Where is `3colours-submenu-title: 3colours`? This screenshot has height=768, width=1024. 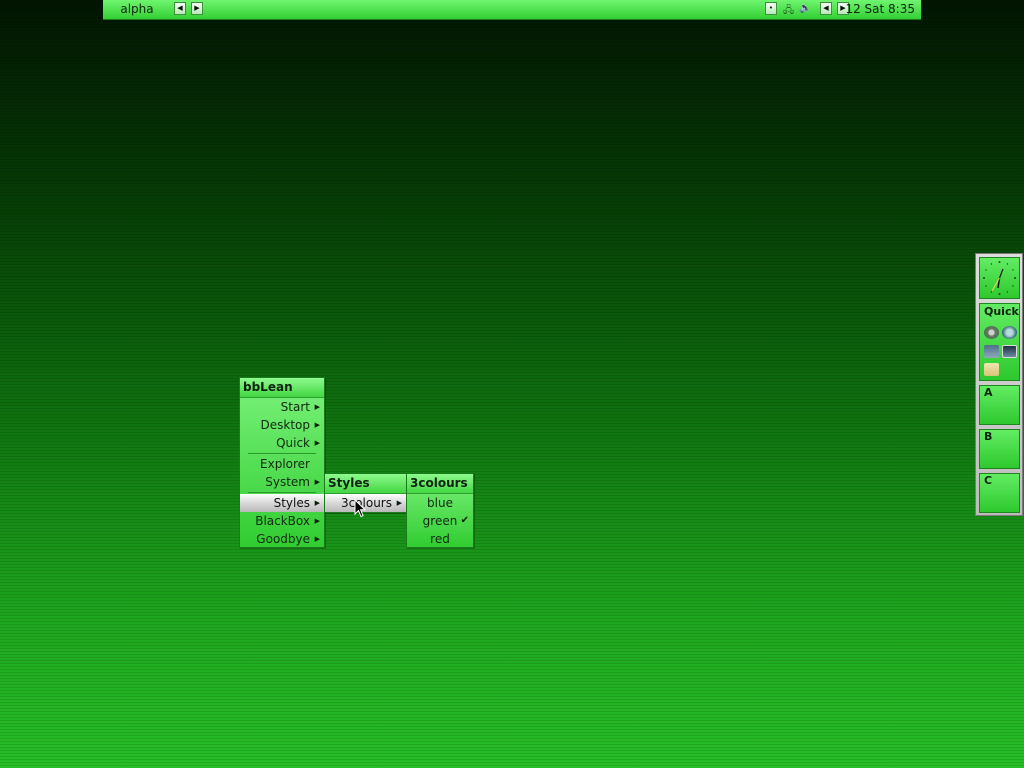 3colours-submenu-title: 3colours is located at coordinates (440, 484).